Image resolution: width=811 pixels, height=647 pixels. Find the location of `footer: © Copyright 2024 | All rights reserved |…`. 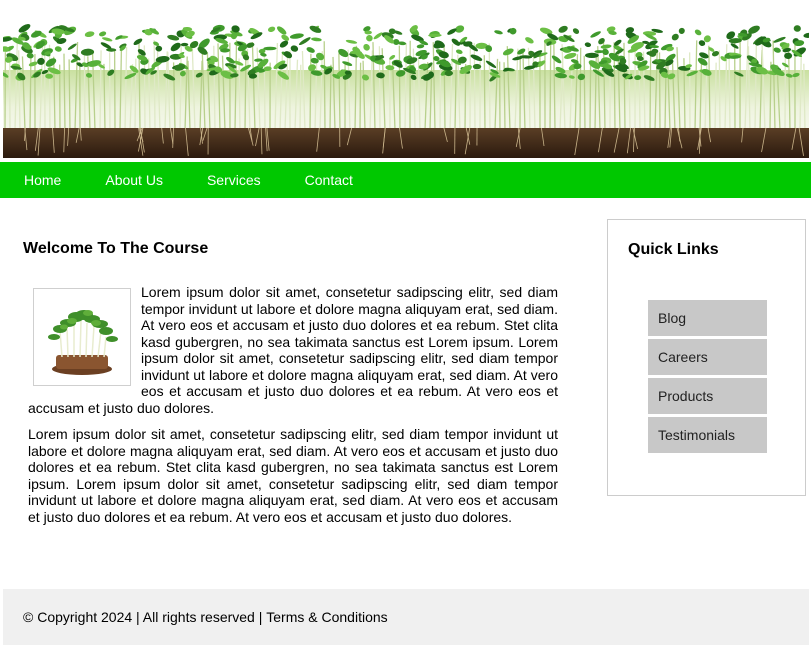

footer: © Copyright 2024 | All rights reserved |… is located at coordinates (406, 617).